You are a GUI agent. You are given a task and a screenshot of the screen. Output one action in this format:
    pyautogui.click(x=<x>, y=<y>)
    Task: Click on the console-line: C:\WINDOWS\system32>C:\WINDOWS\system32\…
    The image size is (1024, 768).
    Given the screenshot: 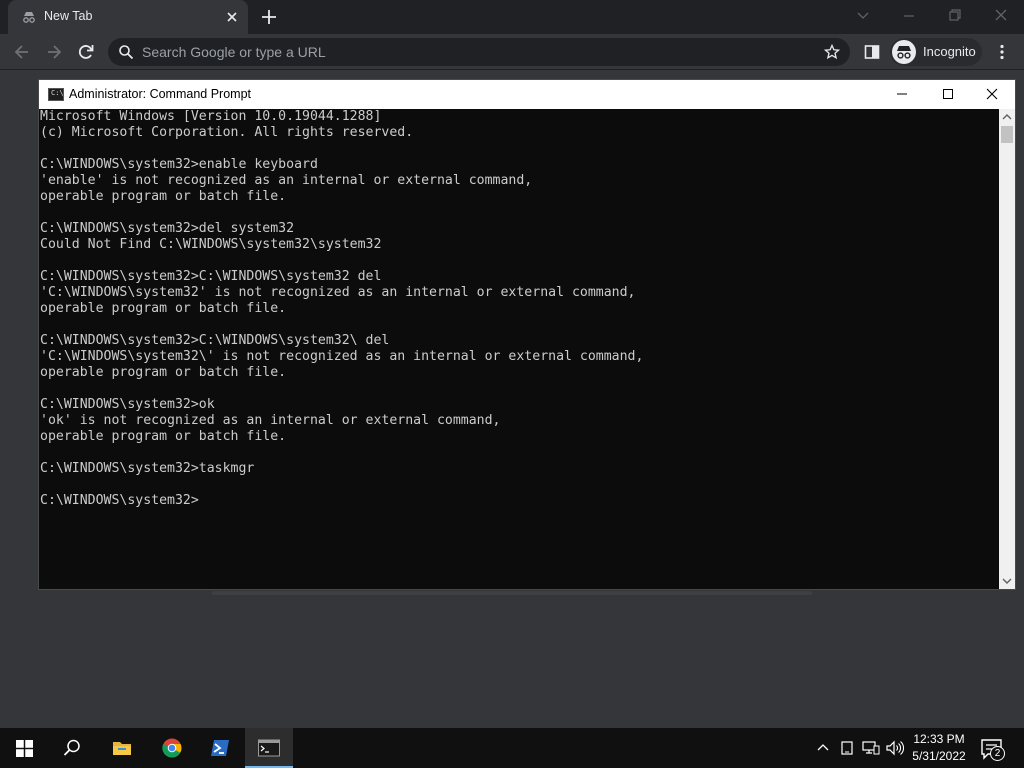 What is the action you would take?
    pyautogui.click(x=215, y=340)
    